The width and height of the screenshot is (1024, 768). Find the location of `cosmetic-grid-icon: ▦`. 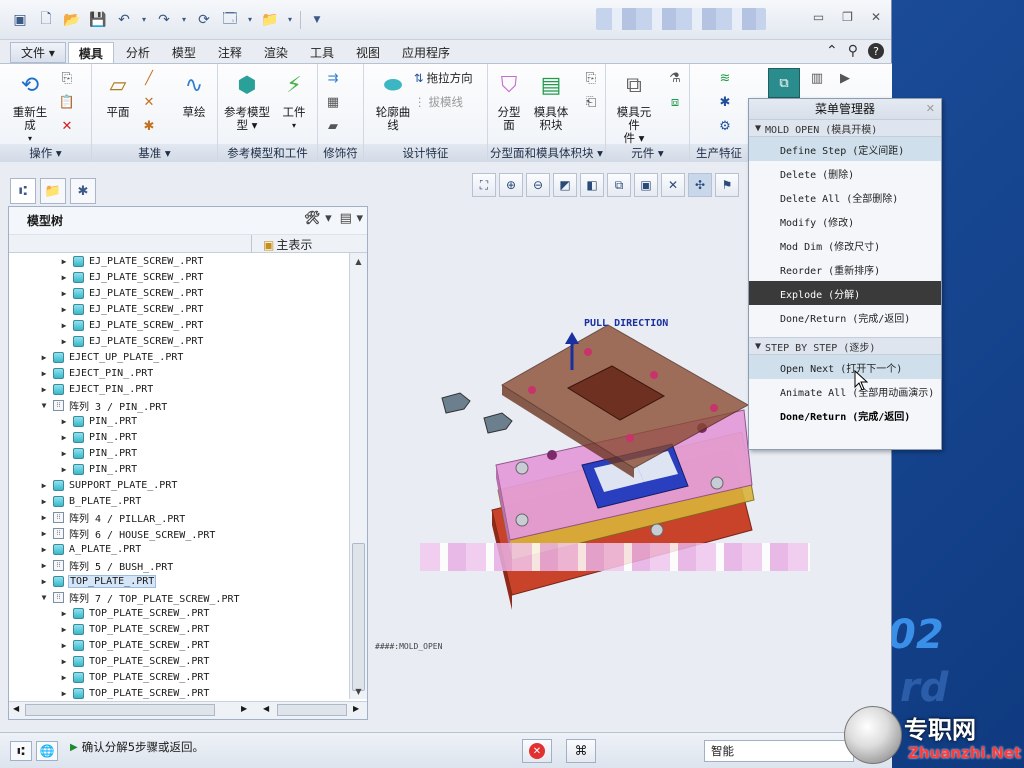

cosmetic-grid-icon: ▦ is located at coordinates (333, 102).